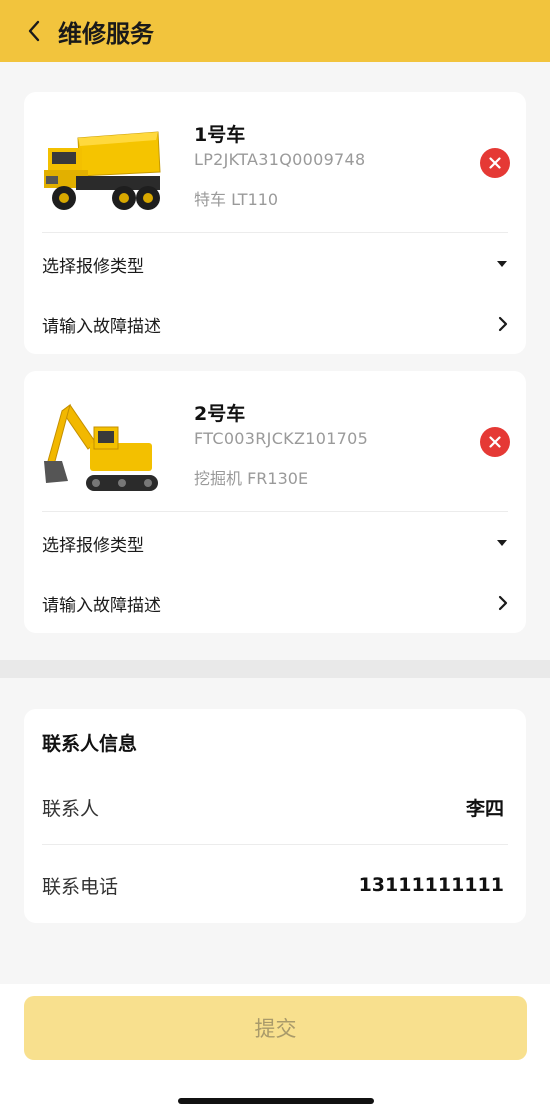  I want to click on home-indicator, so click(276, 1101).